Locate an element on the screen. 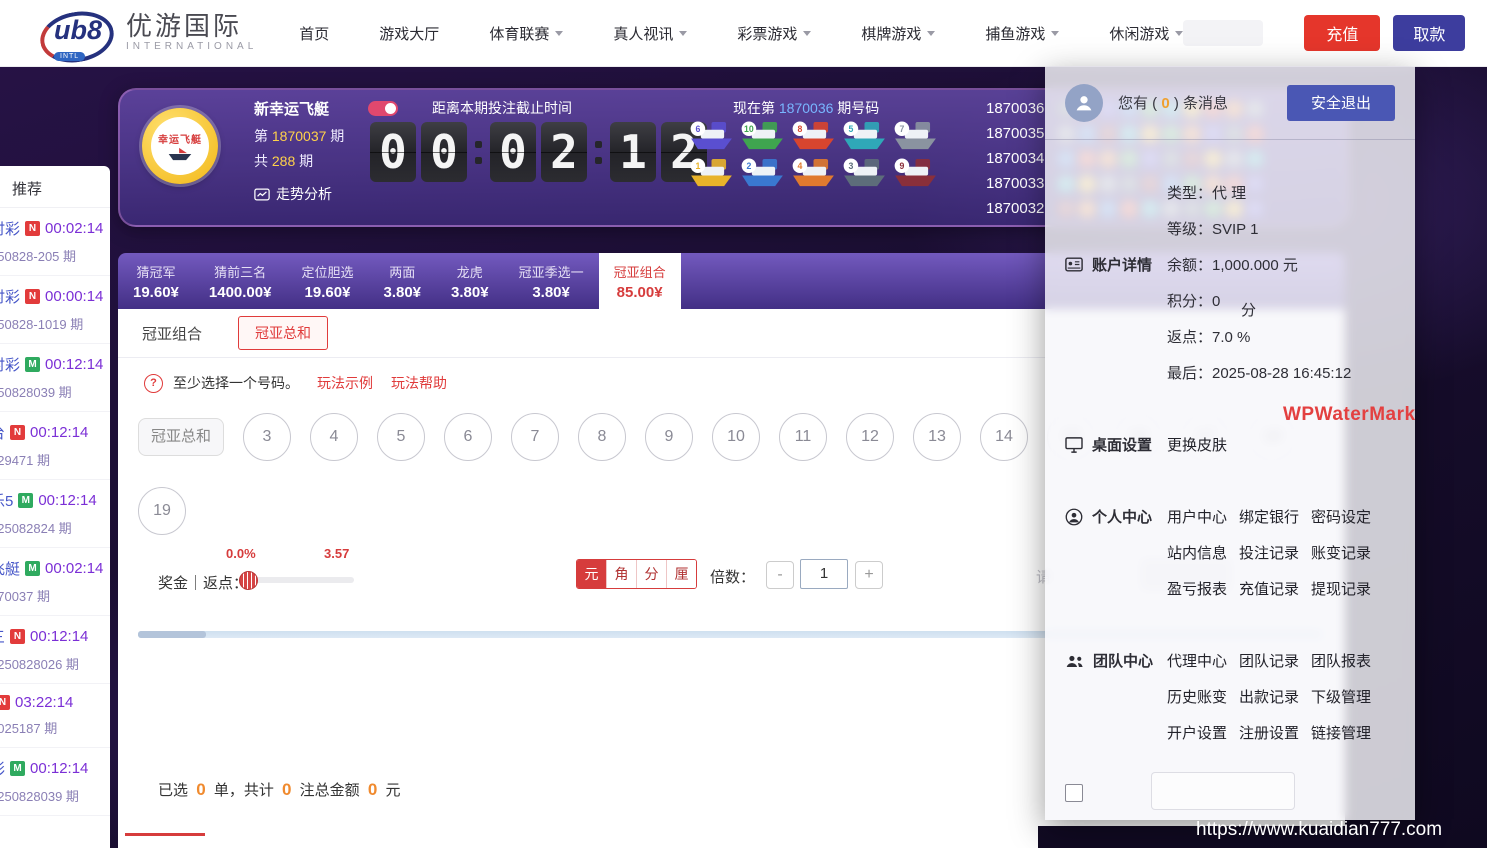  team-link-注册设置: 注册设置 is located at coordinates (1269, 732).